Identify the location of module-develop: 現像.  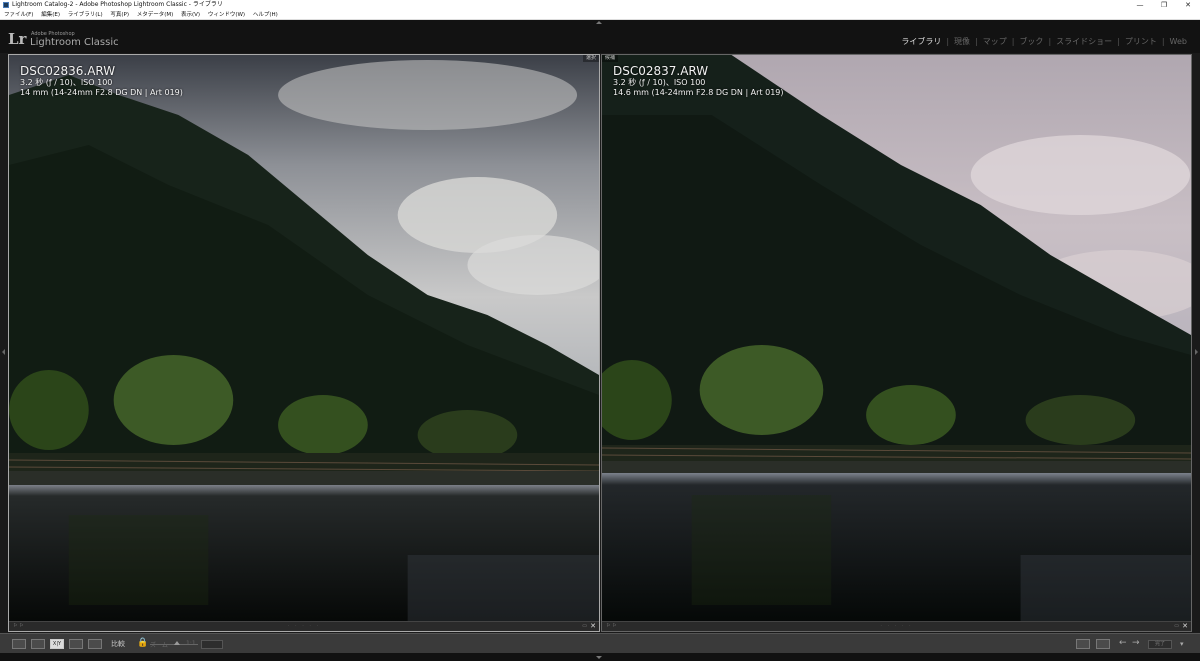
(962, 41).